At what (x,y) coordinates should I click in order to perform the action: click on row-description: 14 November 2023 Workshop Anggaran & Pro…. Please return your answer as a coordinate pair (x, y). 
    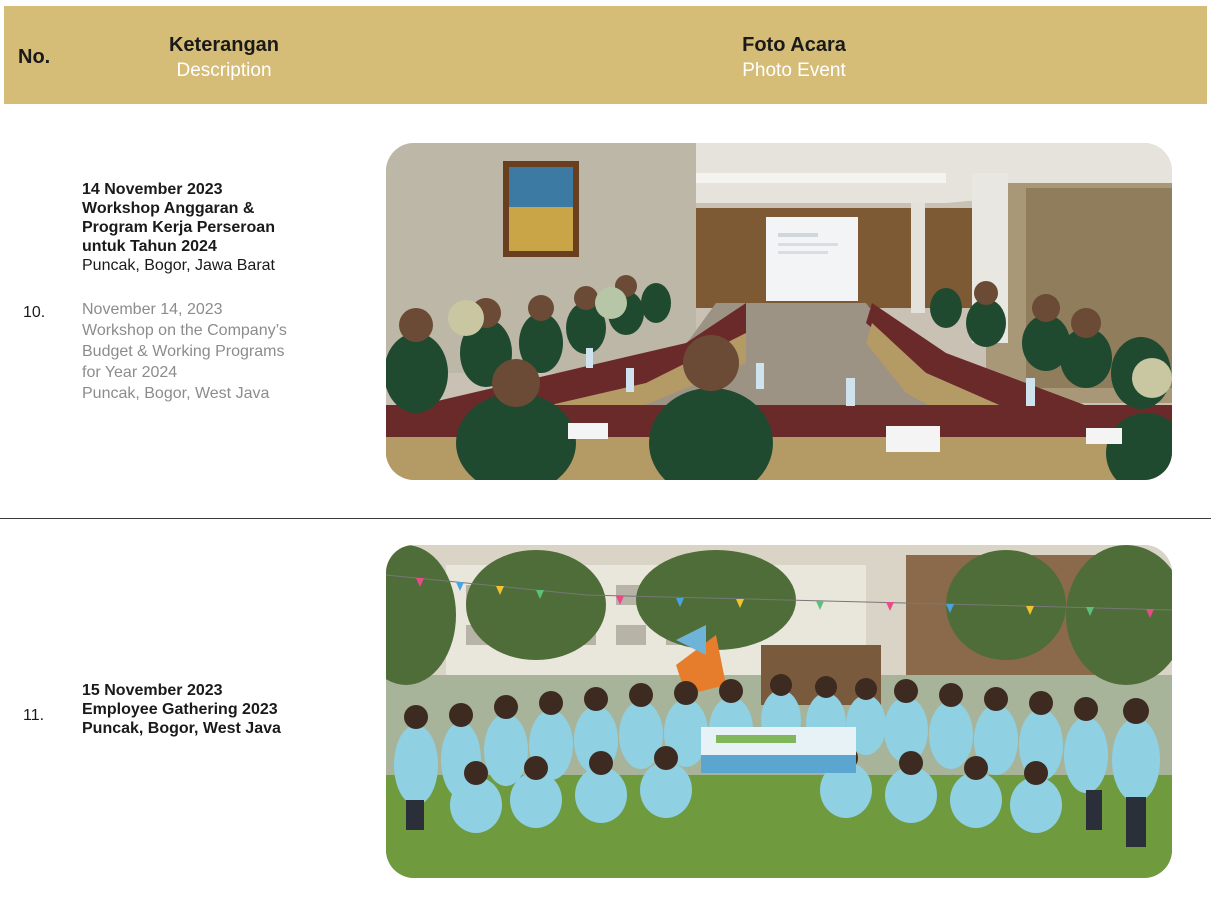
    Looking at the image, I should click on (227, 292).